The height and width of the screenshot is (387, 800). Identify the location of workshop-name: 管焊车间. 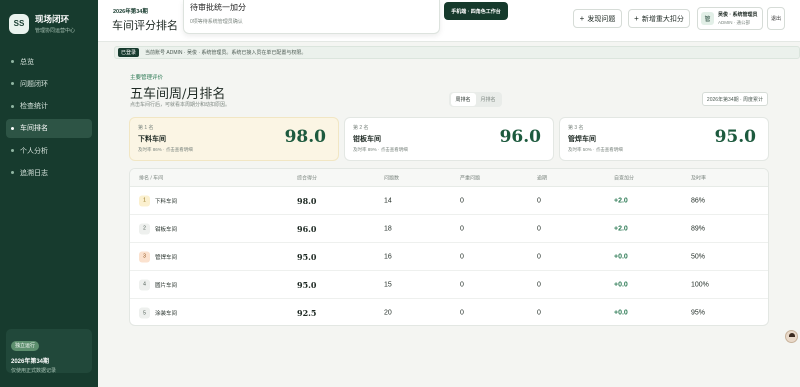
(166, 257).